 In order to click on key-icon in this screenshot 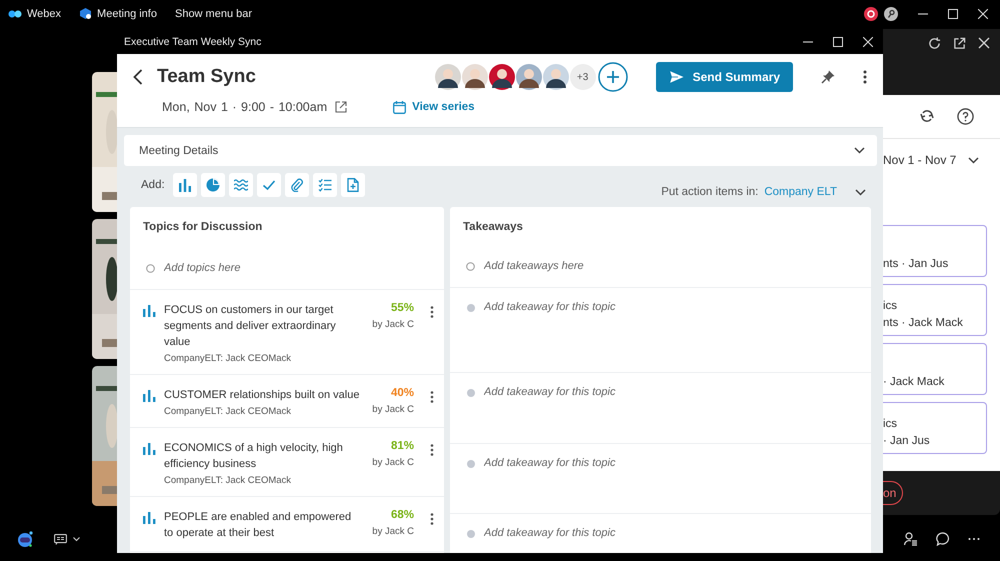, I will do `click(891, 13)`.